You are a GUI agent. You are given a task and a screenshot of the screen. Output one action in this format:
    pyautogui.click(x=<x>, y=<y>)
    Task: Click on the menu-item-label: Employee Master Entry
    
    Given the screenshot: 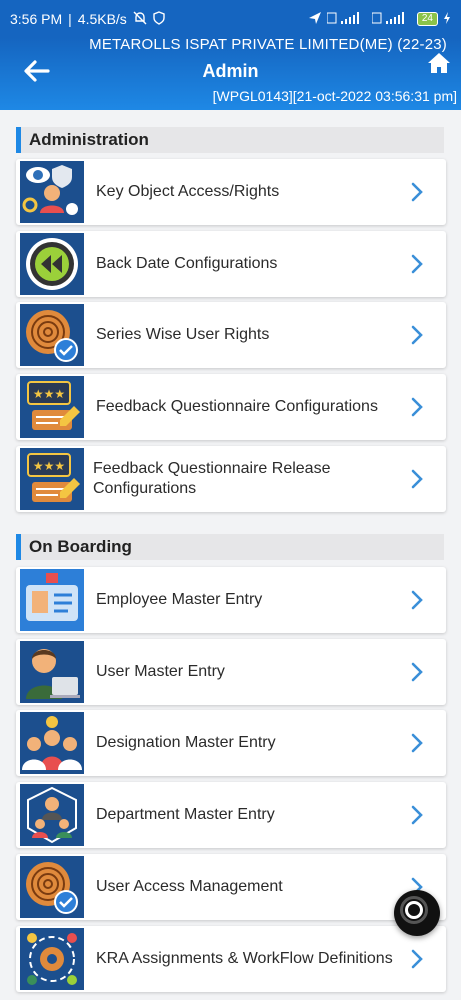 What is the action you would take?
    pyautogui.click(x=179, y=599)
    